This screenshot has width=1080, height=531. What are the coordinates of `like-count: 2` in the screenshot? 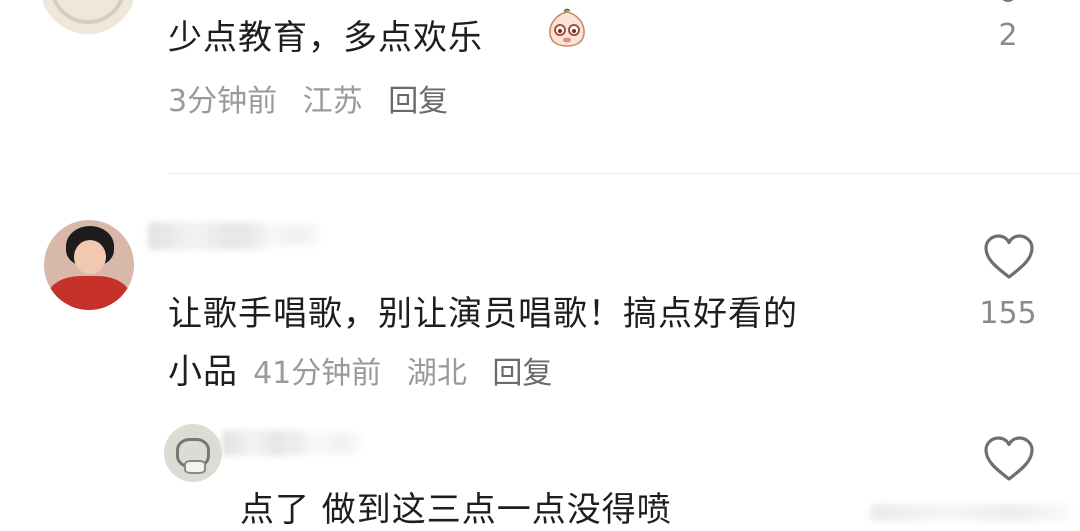 It's located at (1008, 35).